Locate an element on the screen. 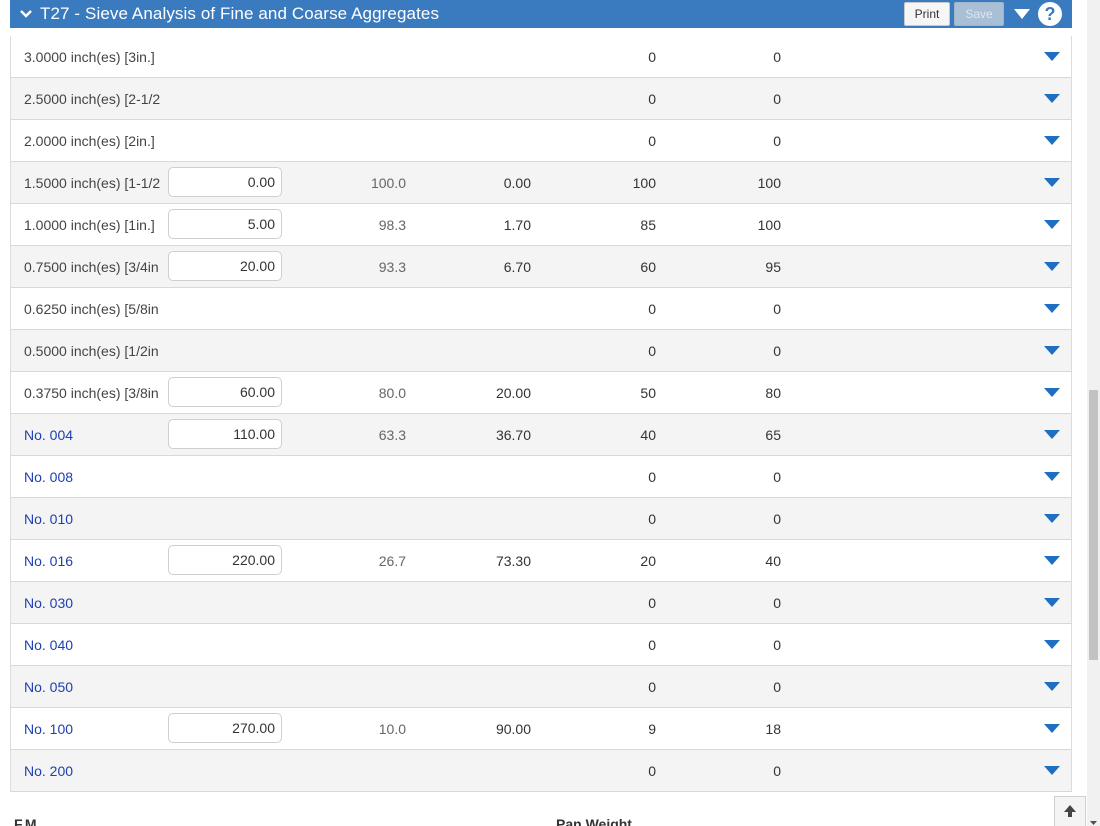  percent-retained-cell: 90.00 is located at coordinates (513, 729).